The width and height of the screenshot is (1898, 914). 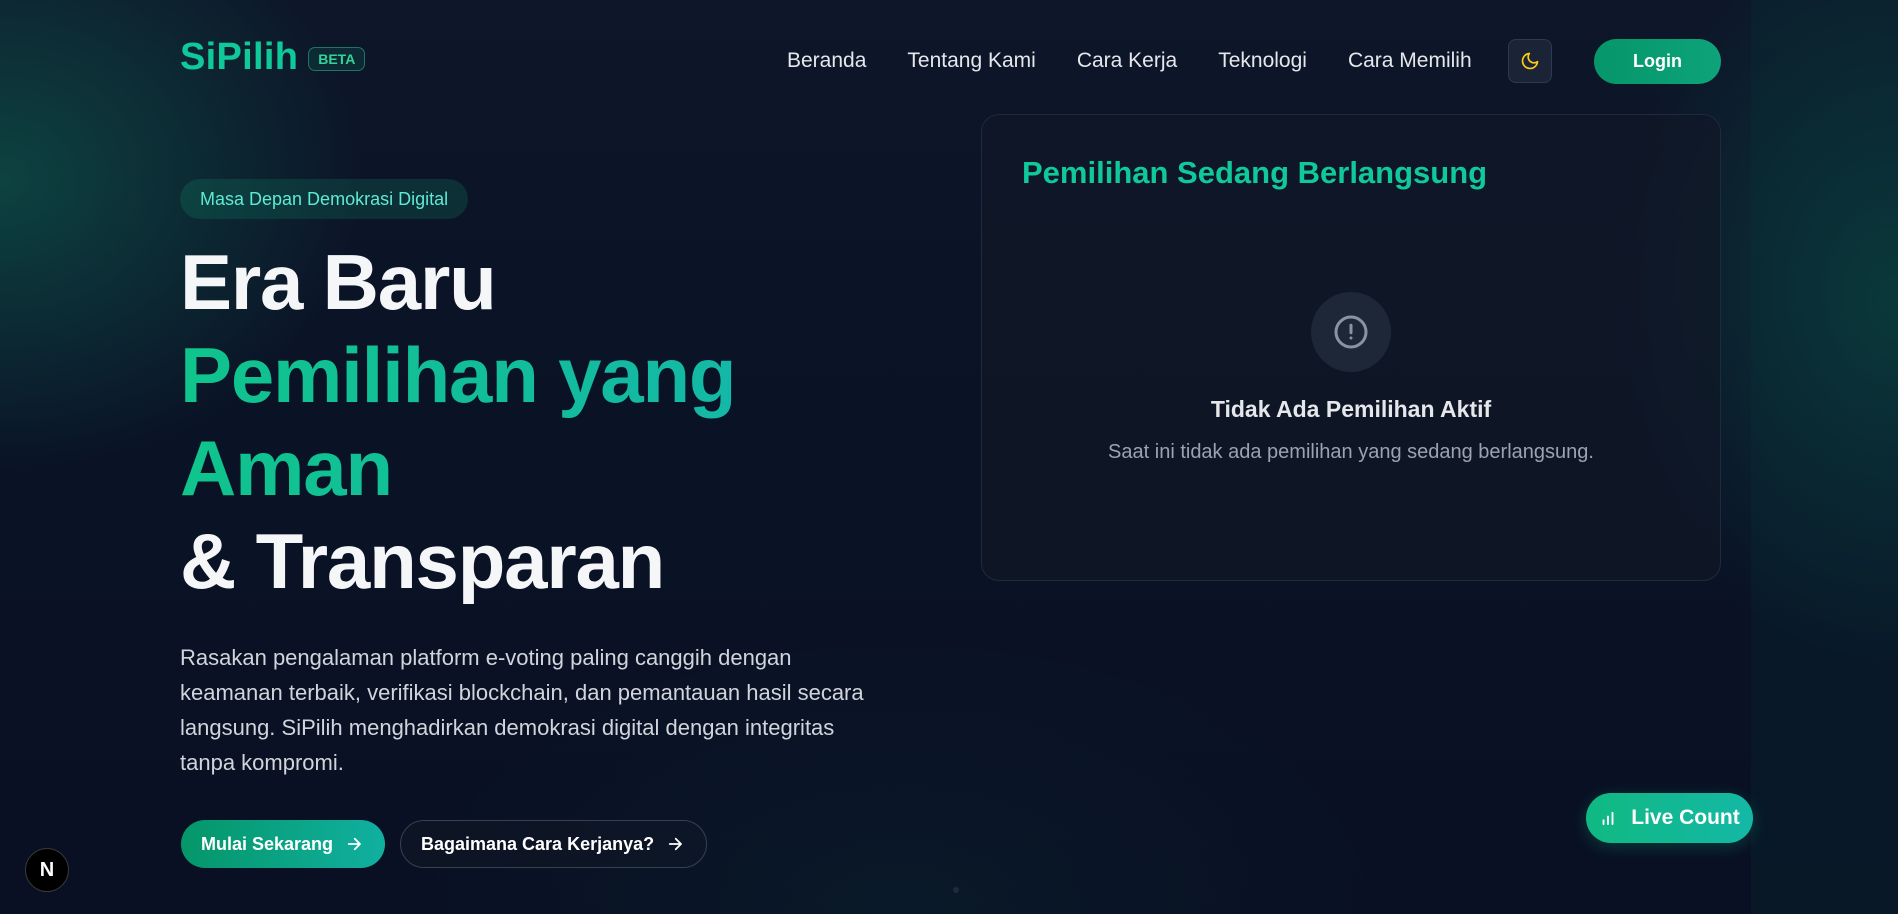 I want to click on brand-name: SiPilih, so click(x=239, y=57).